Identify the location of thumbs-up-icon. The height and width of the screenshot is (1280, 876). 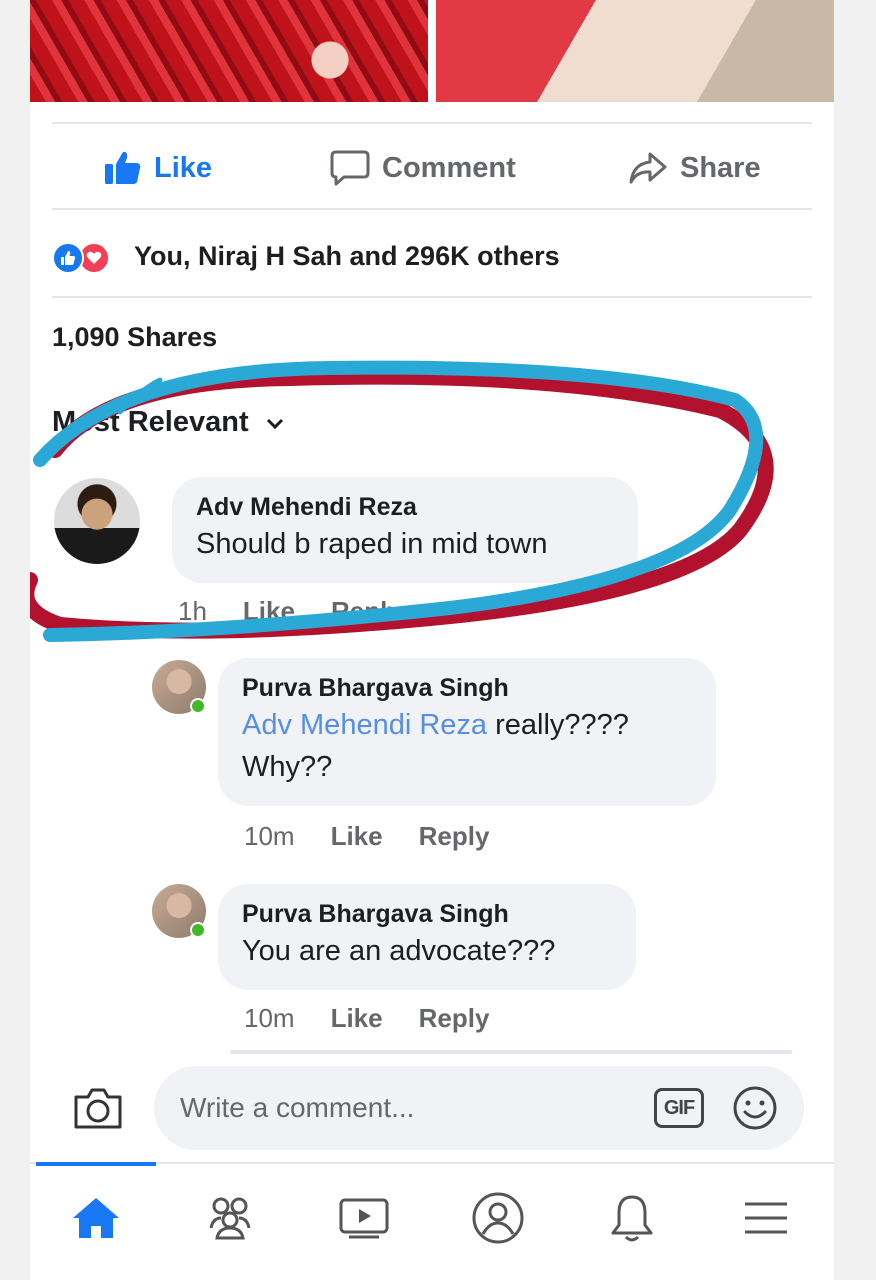
(123, 168).